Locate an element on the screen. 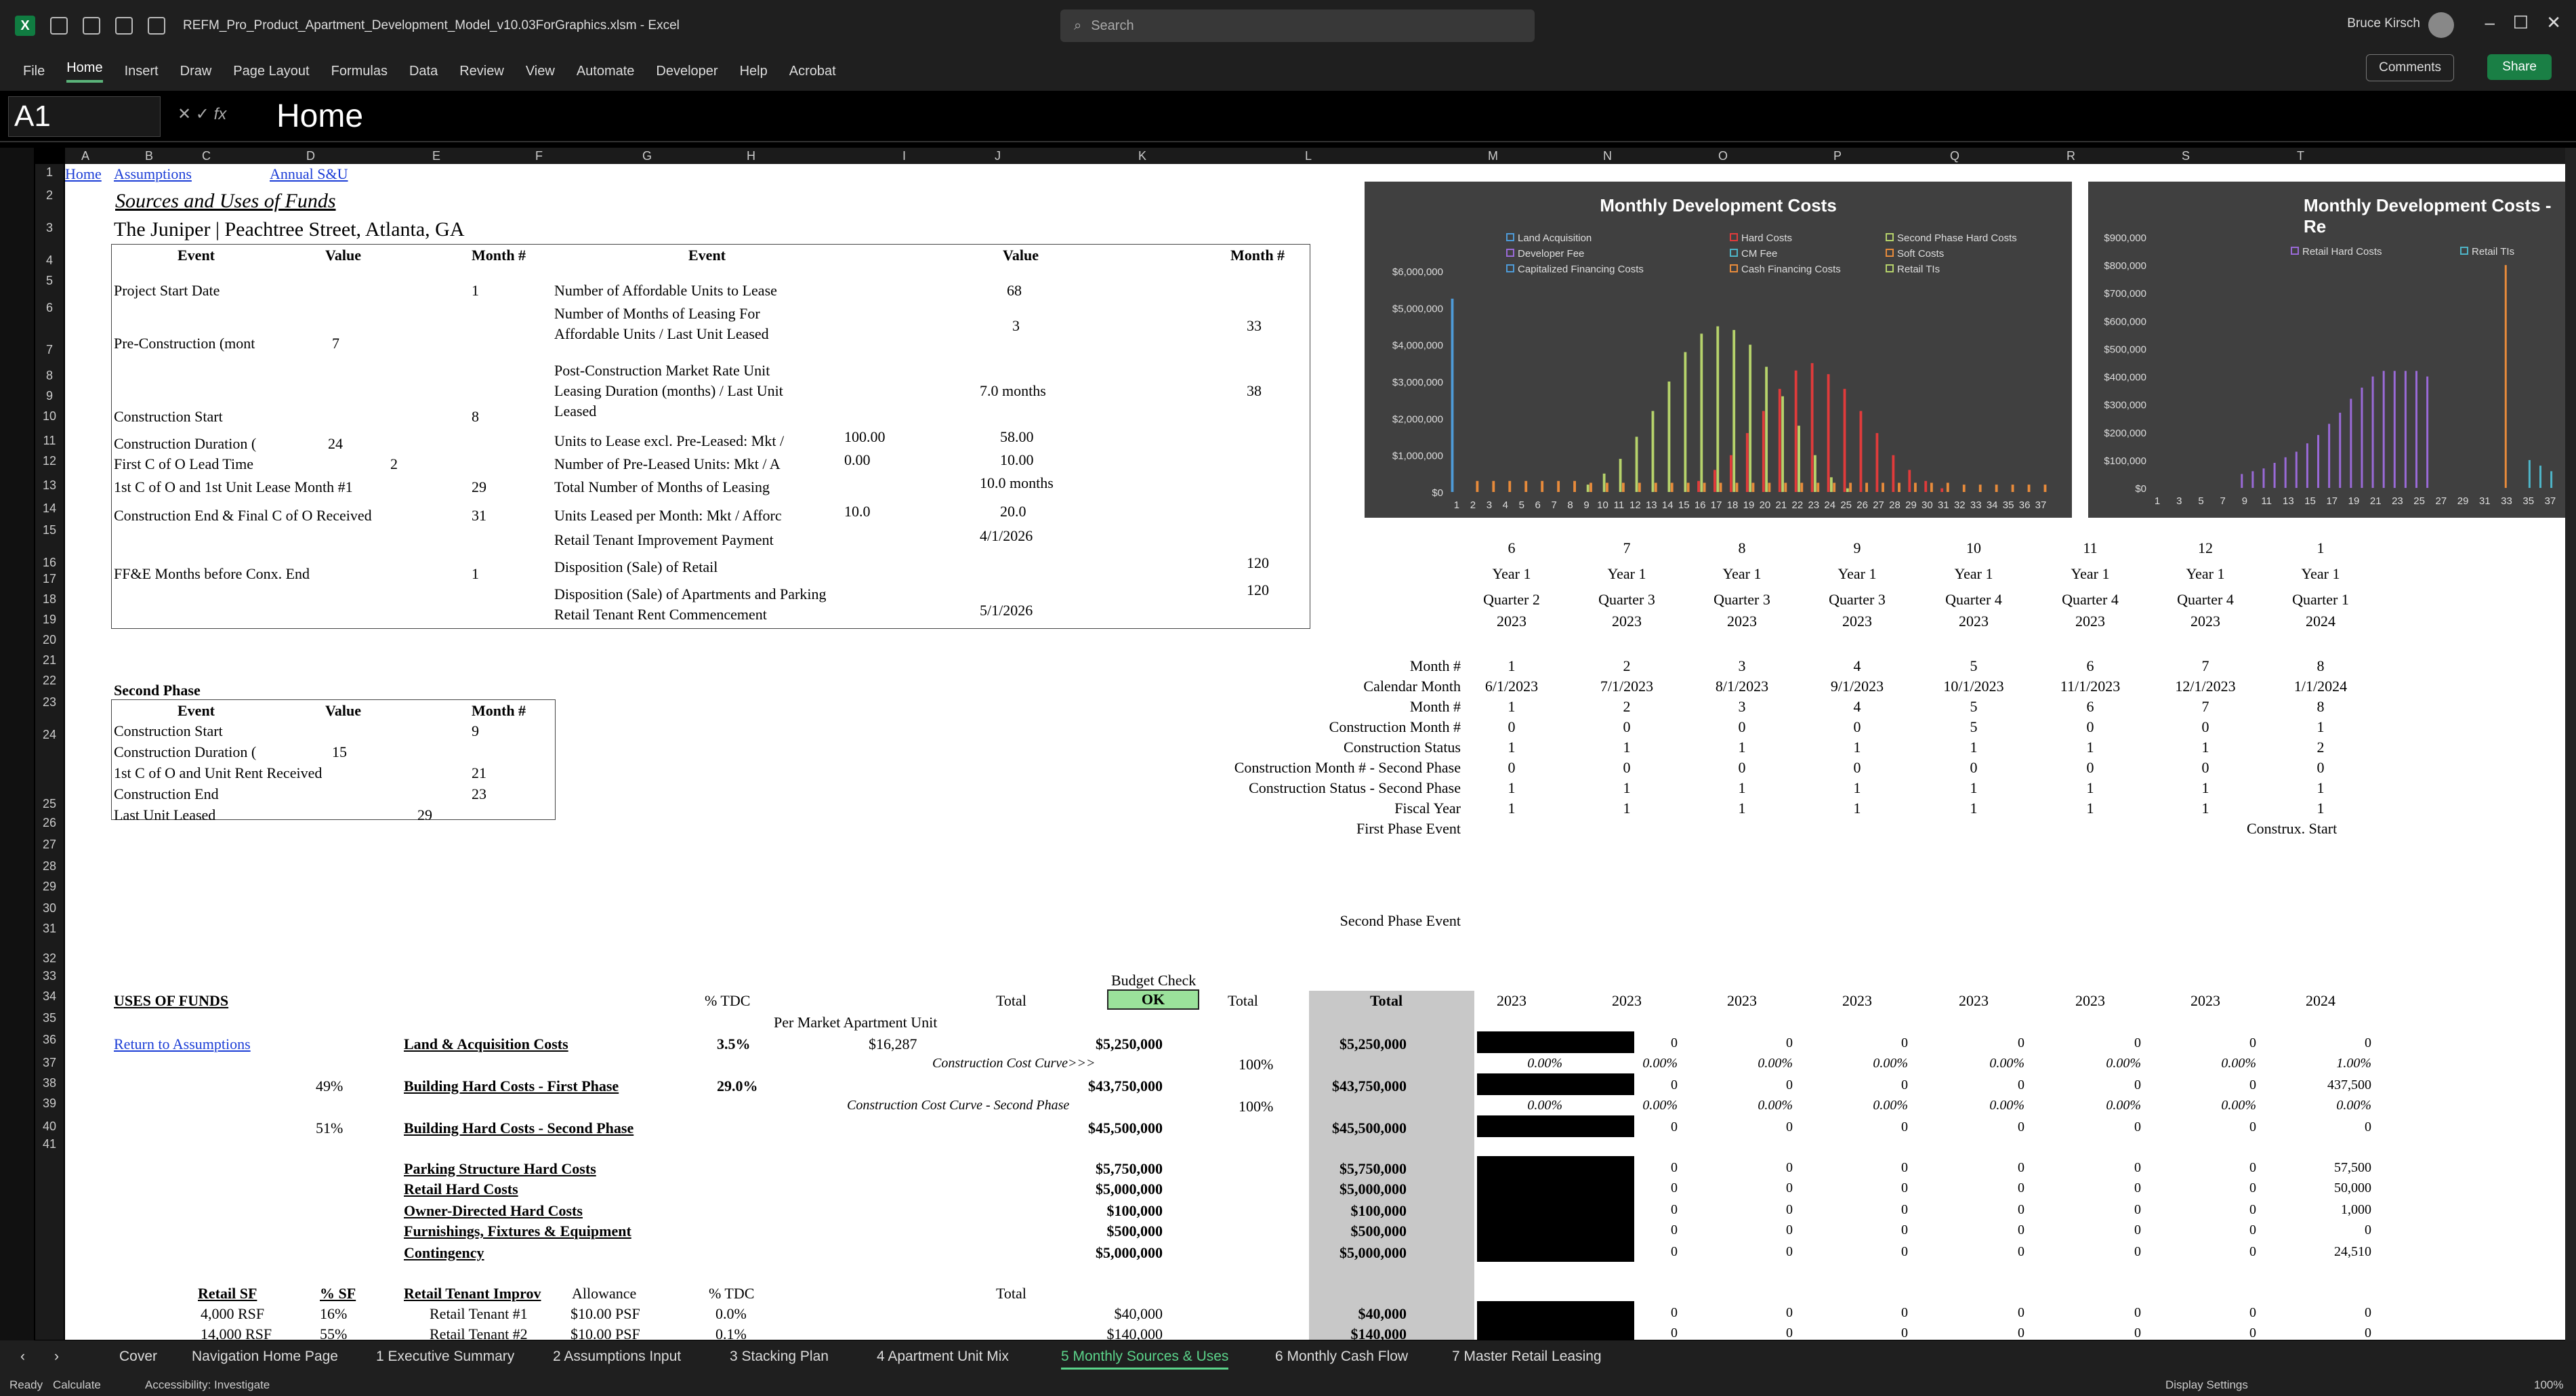 The height and width of the screenshot is (1396, 2576). display-settings: Display Settings is located at coordinates (2206, 1385).